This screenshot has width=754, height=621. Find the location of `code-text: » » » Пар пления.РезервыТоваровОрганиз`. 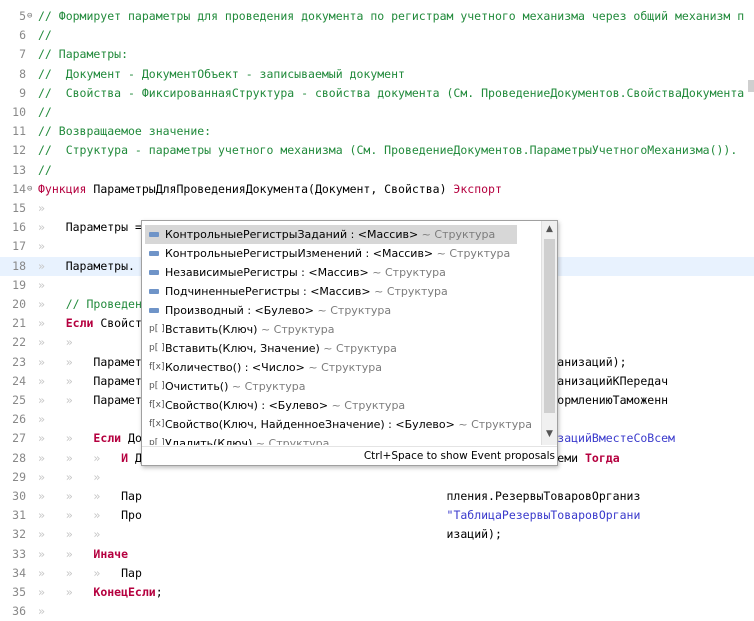

code-text: » » » Пар пления.РезервыТоваровОрганиз is located at coordinates (339, 496).